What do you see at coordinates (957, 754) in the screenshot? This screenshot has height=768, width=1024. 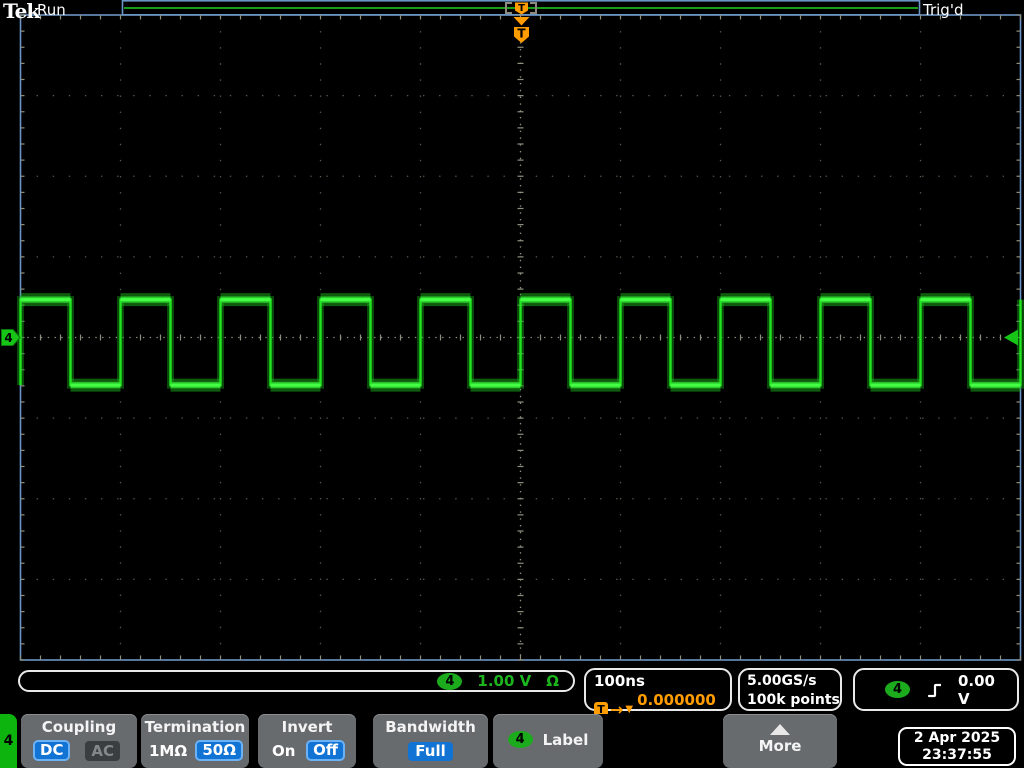 I see `time-value: 23:37:55` at bounding box center [957, 754].